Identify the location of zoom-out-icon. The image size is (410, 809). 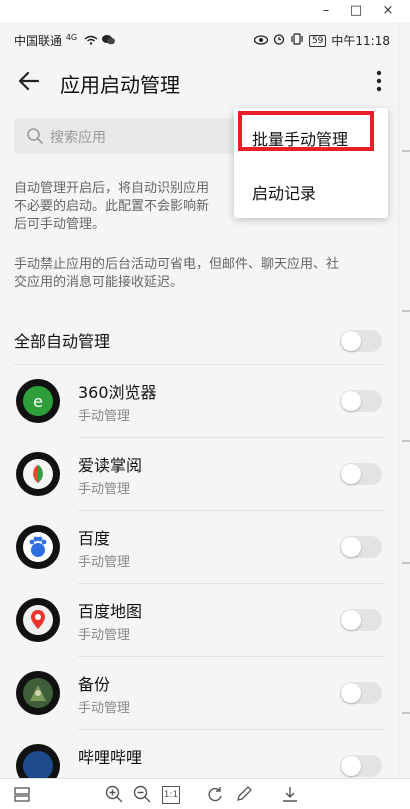
(142, 794).